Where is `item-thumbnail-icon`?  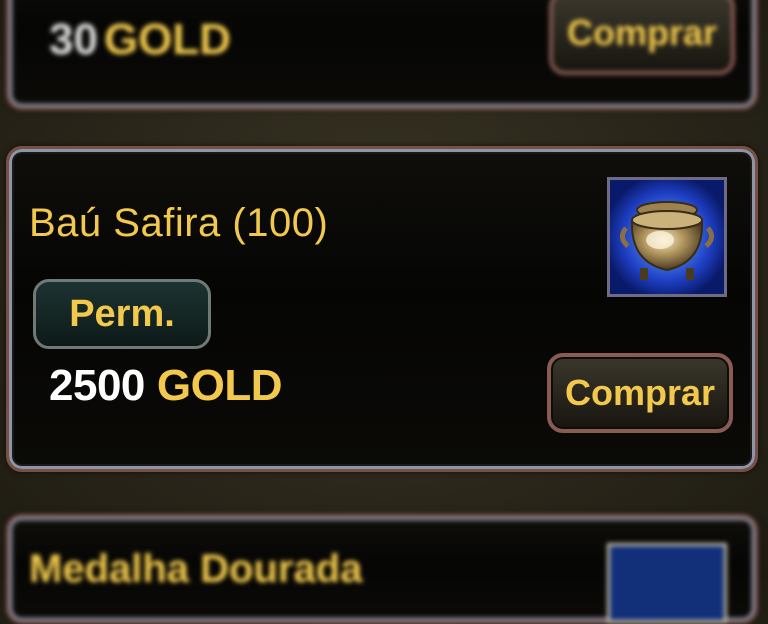 item-thumbnail-icon is located at coordinates (667, 583).